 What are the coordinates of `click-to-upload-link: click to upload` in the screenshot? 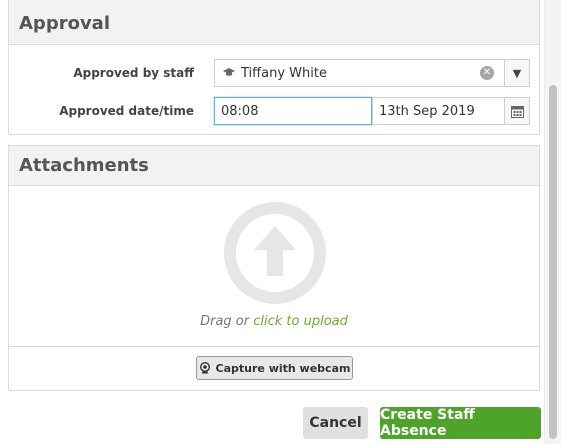 It's located at (300, 321).